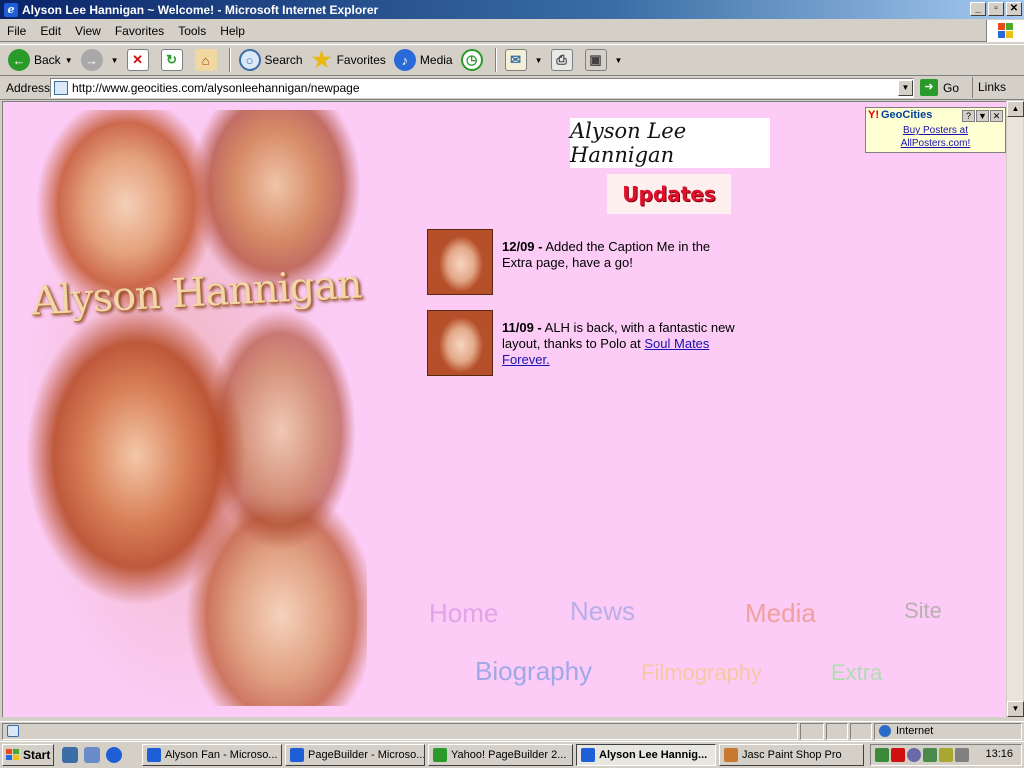 The image size is (1024, 768). Describe the element at coordinates (935, 130) in the screenshot. I see `allposters-line-1: Buy Posters at` at that location.